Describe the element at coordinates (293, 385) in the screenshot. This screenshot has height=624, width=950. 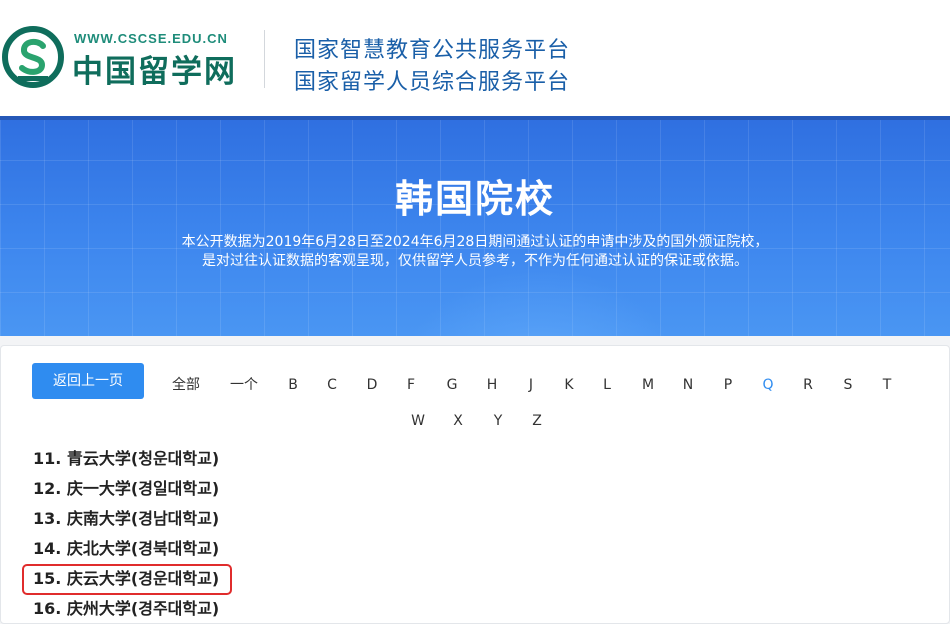
I see `filter-b: B` at that location.